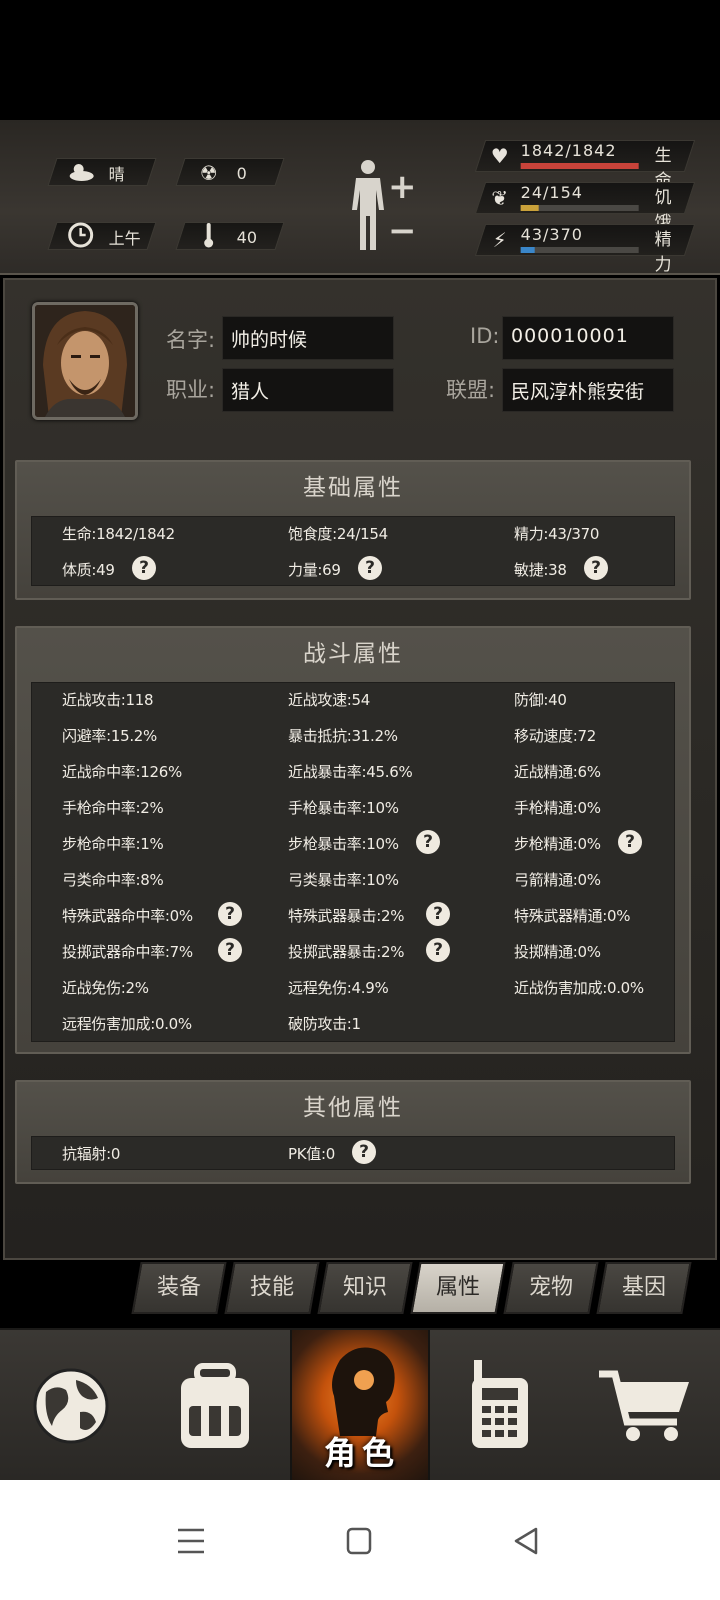 The width and height of the screenshot is (720, 1600). Describe the element at coordinates (557, 844) in the screenshot. I see `attribute-item: 步枪精通:0%` at that location.